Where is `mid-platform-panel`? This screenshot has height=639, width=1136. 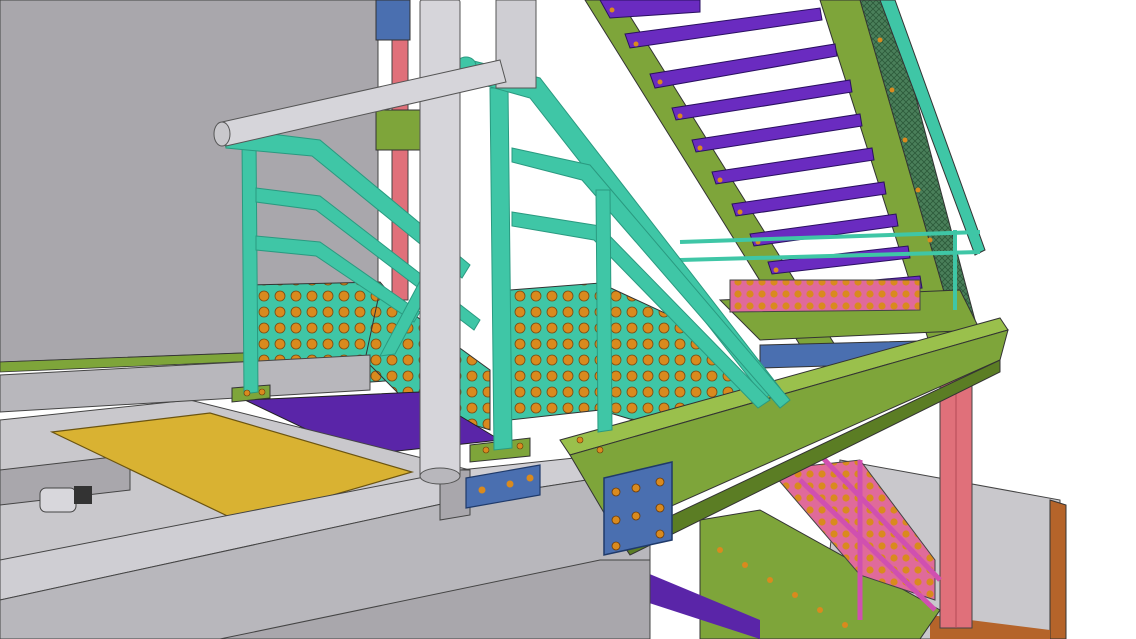
mid-platform-panel is located at coordinates (825, 296).